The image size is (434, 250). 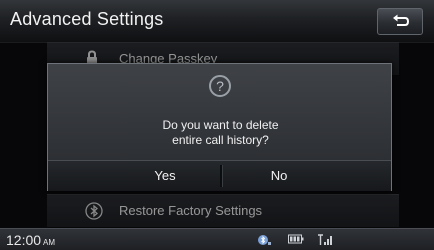 What do you see at coordinates (220, 140) in the screenshot?
I see `dialog-message-line2: entire call history?` at bounding box center [220, 140].